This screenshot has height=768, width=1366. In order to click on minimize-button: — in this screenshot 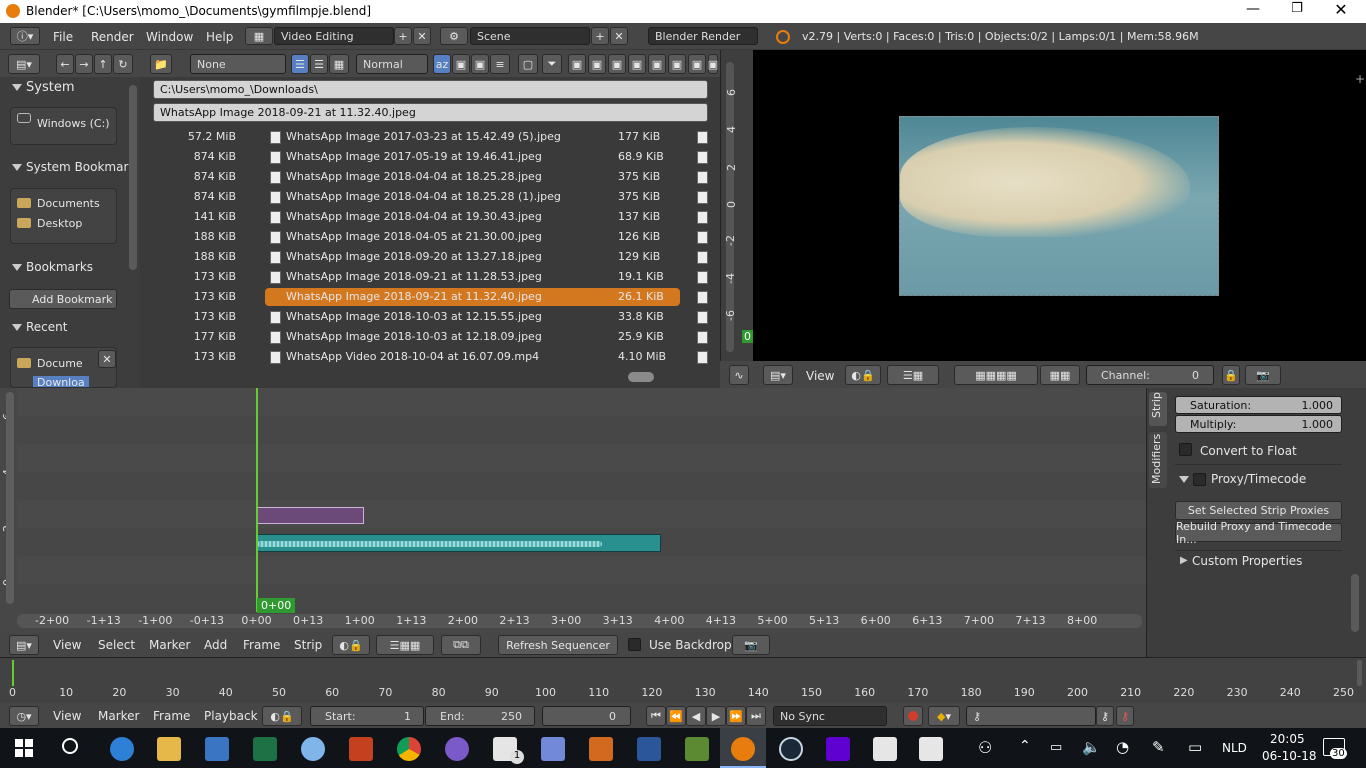, I will do `click(1253, 9)`.